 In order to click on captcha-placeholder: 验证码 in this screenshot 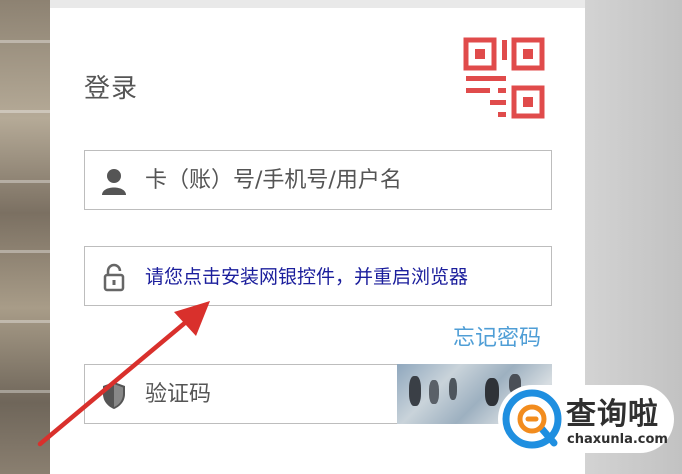, I will do `click(178, 394)`.